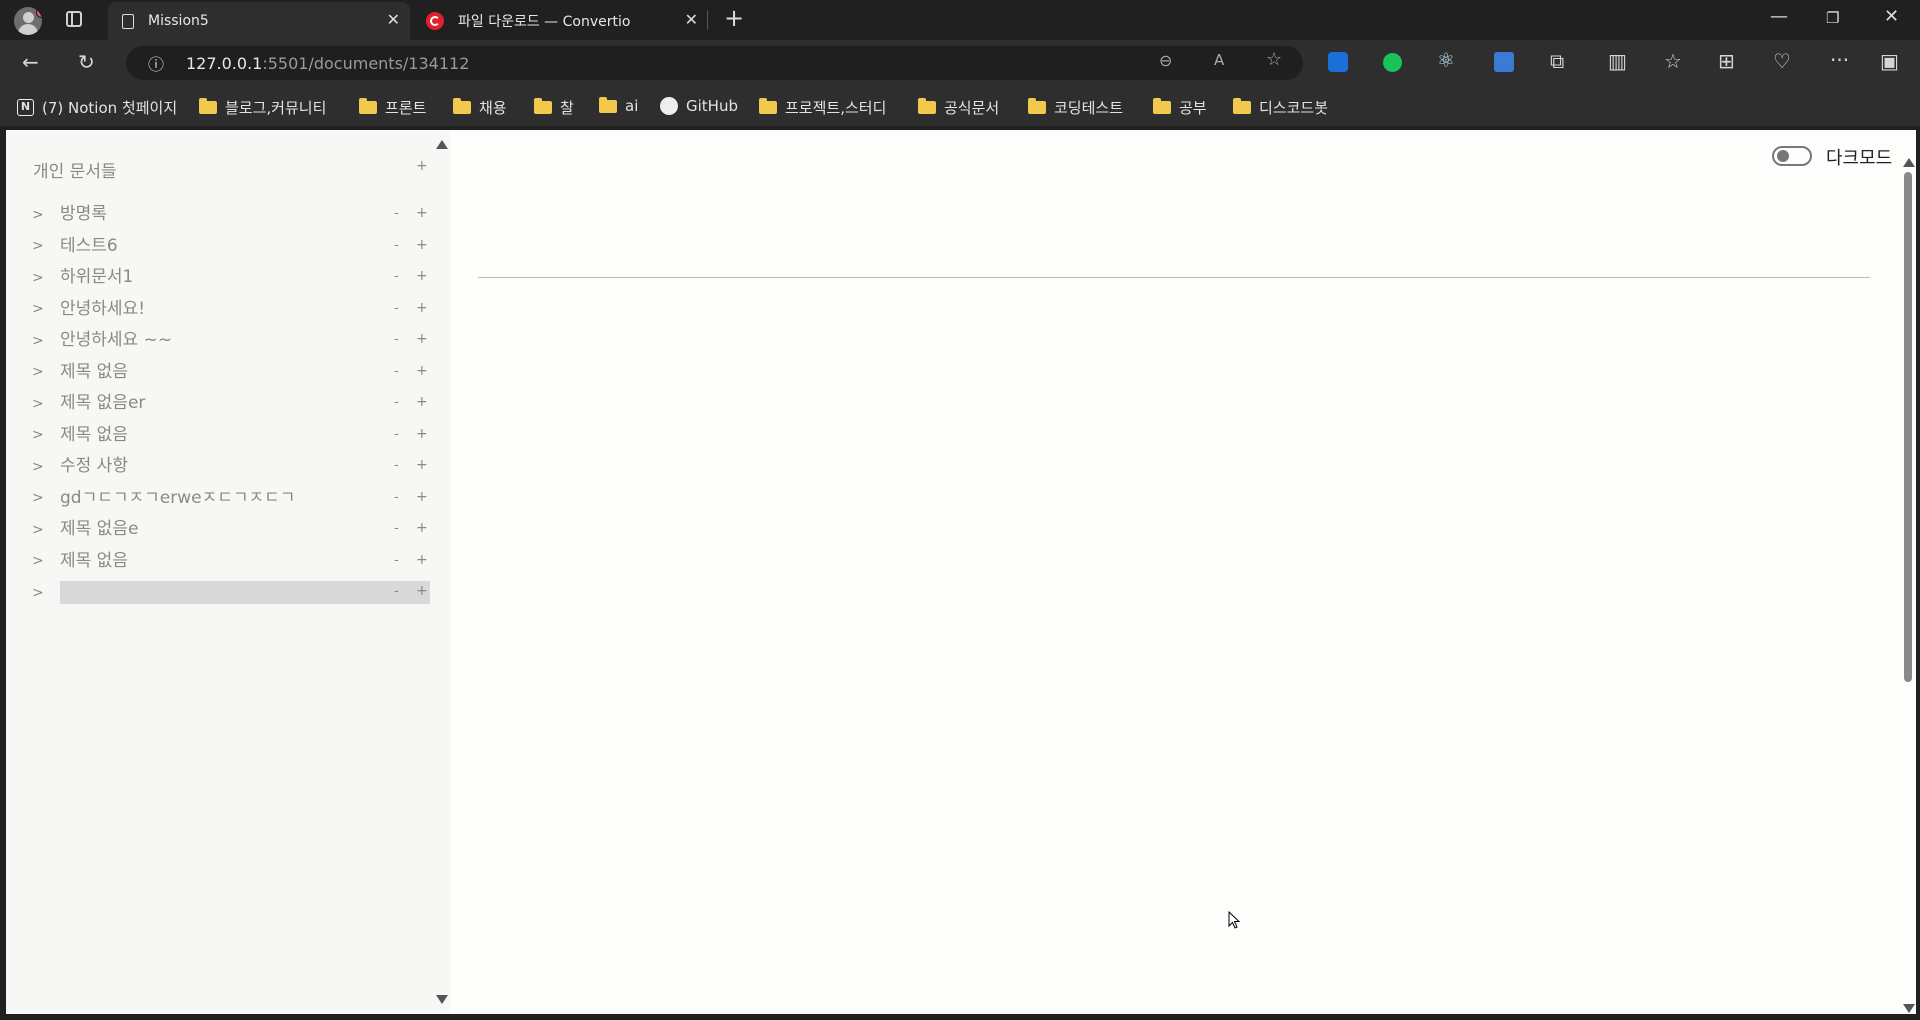 This screenshot has width=1920, height=1020. I want to click on tab-actions-icon, so click(74, 19).